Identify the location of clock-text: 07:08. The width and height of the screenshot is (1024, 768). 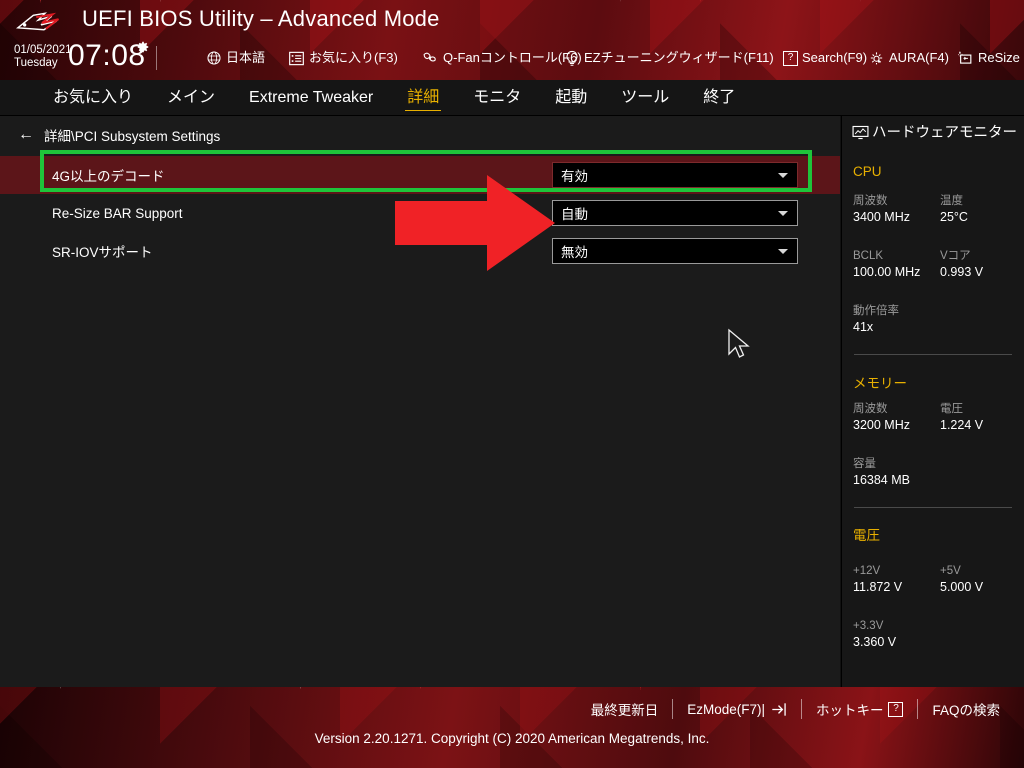
(107, 55).